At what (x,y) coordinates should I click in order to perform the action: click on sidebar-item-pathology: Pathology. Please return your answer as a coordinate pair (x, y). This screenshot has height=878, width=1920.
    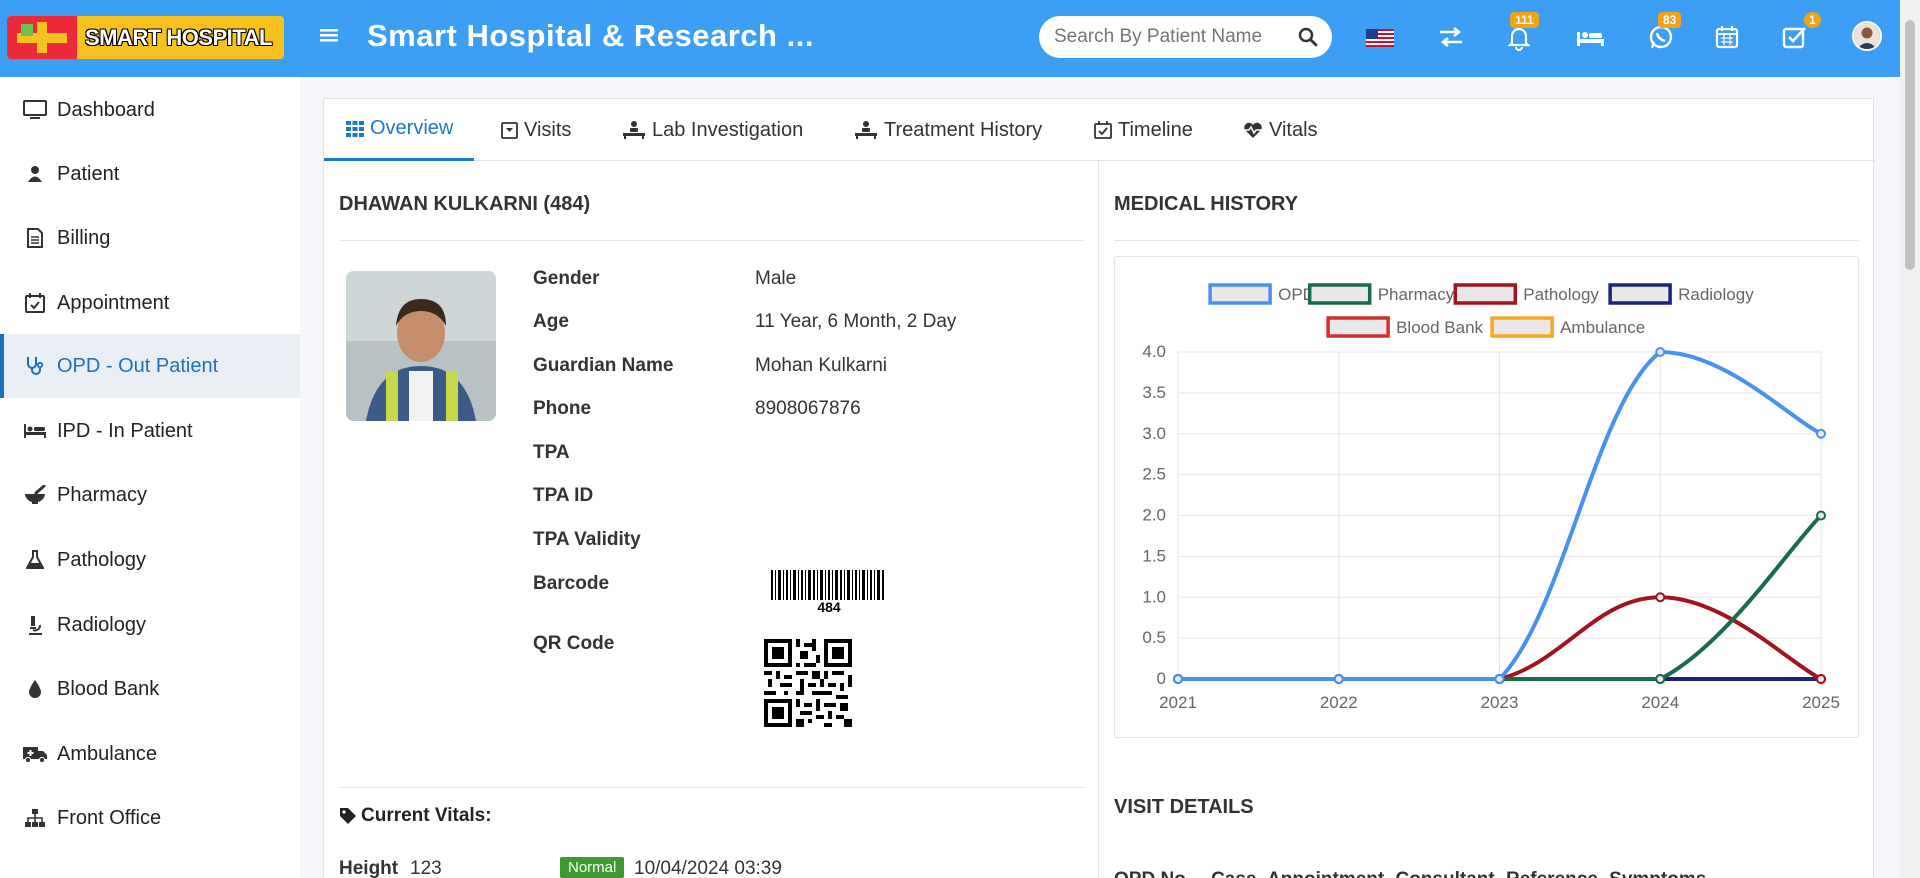
    Looking at the image, I should click on (150, 560).